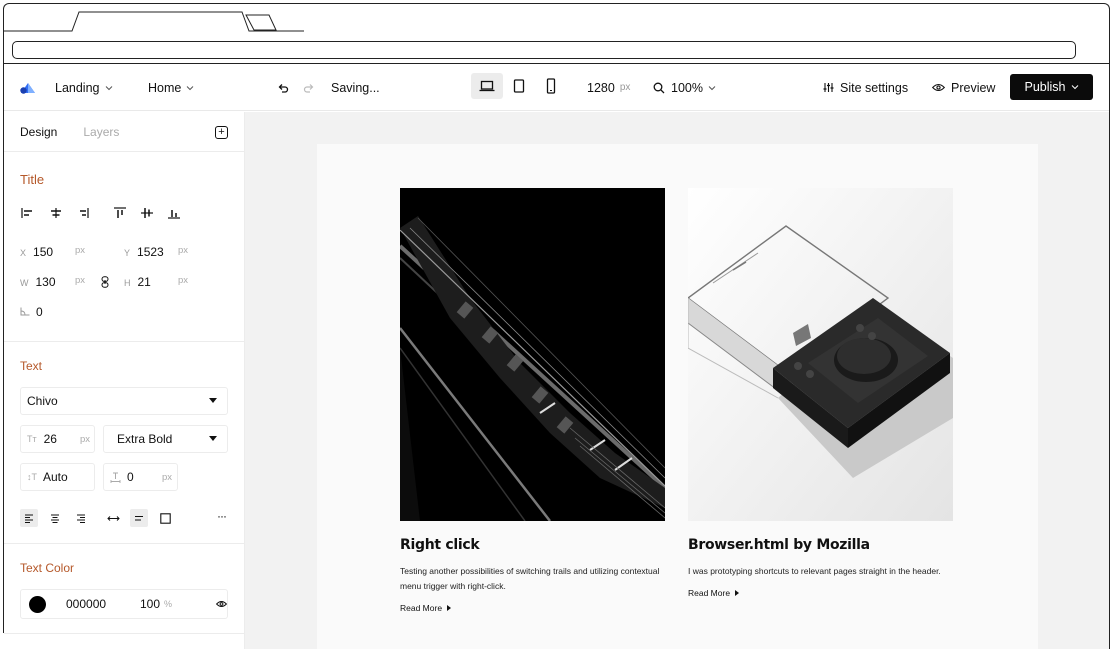 This screenshot has width=1113, height=649. Describe the element at coordinates (84, 87) in the screenshot. I see `project-dropdown: Landing` at that location.